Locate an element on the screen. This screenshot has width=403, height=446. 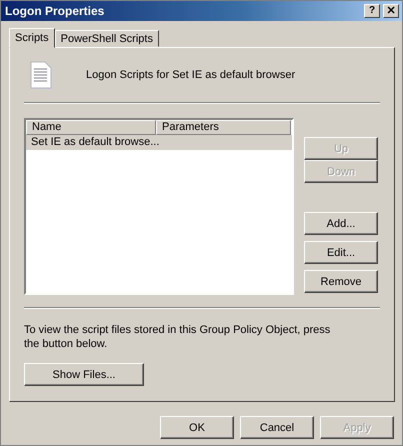
column-header: Parameters is located at coordinates (223, 127).